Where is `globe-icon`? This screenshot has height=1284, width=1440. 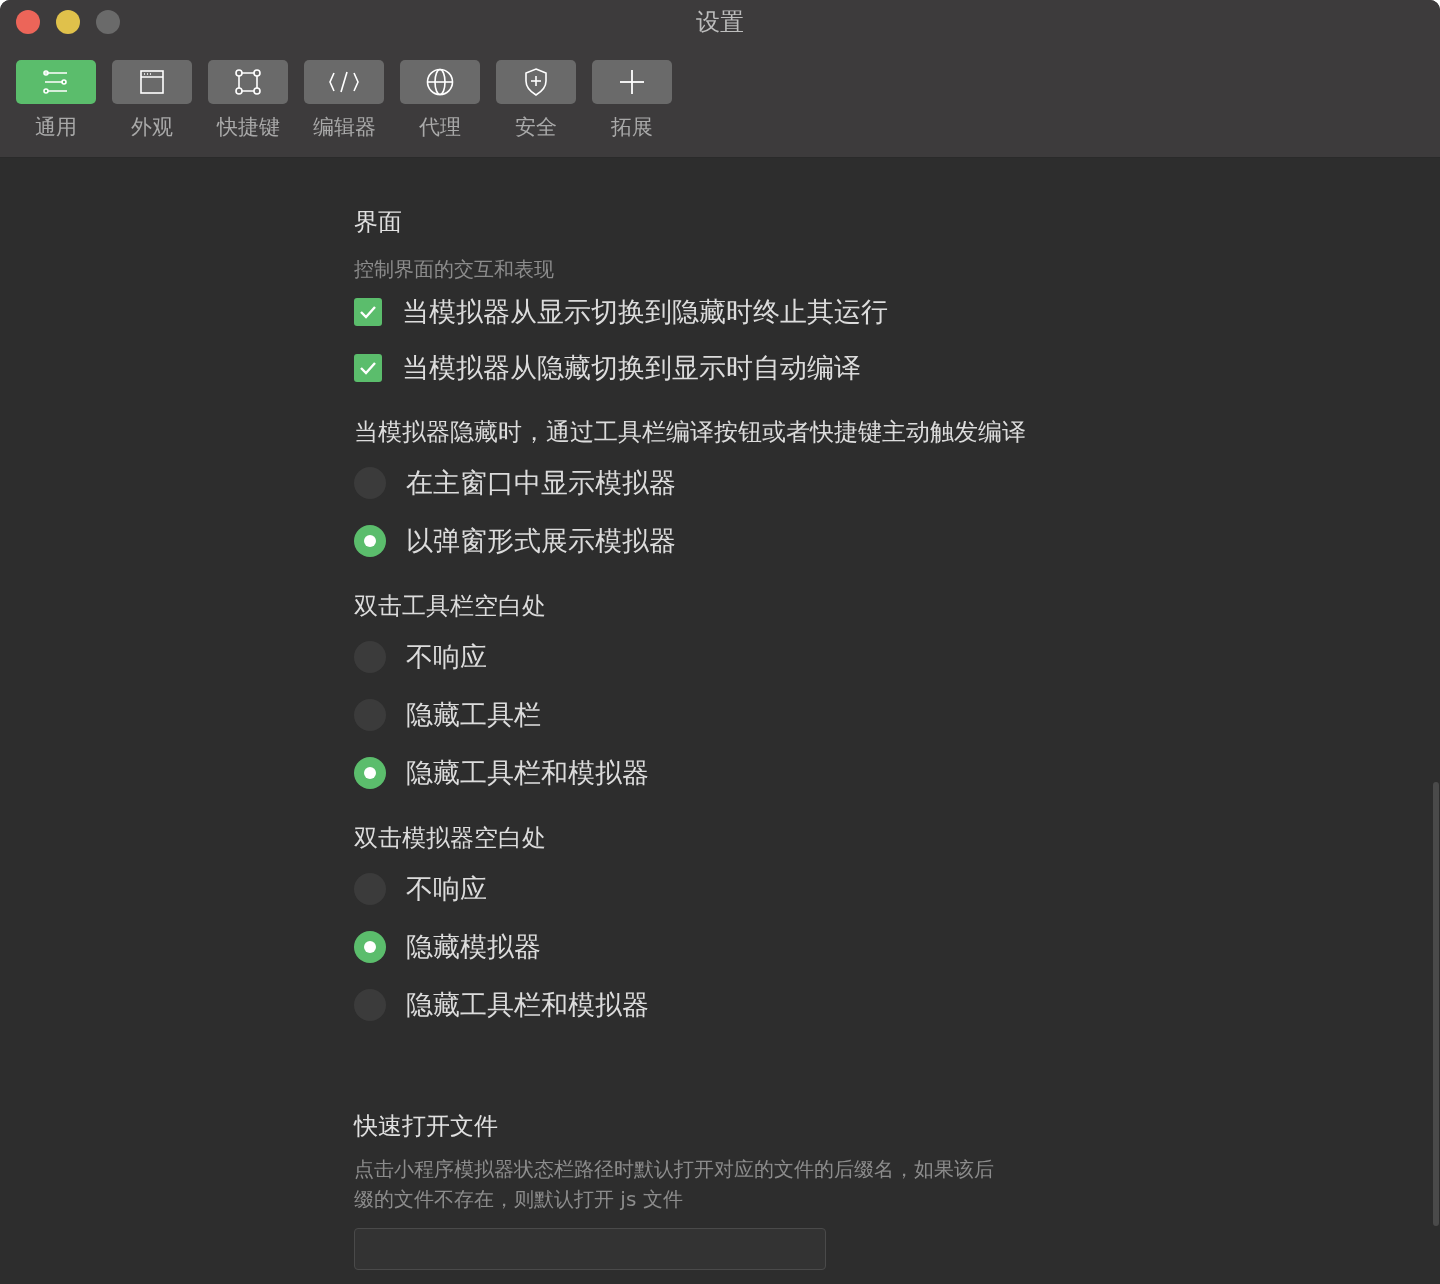 globe-icon is located at coordinates (440, 82).